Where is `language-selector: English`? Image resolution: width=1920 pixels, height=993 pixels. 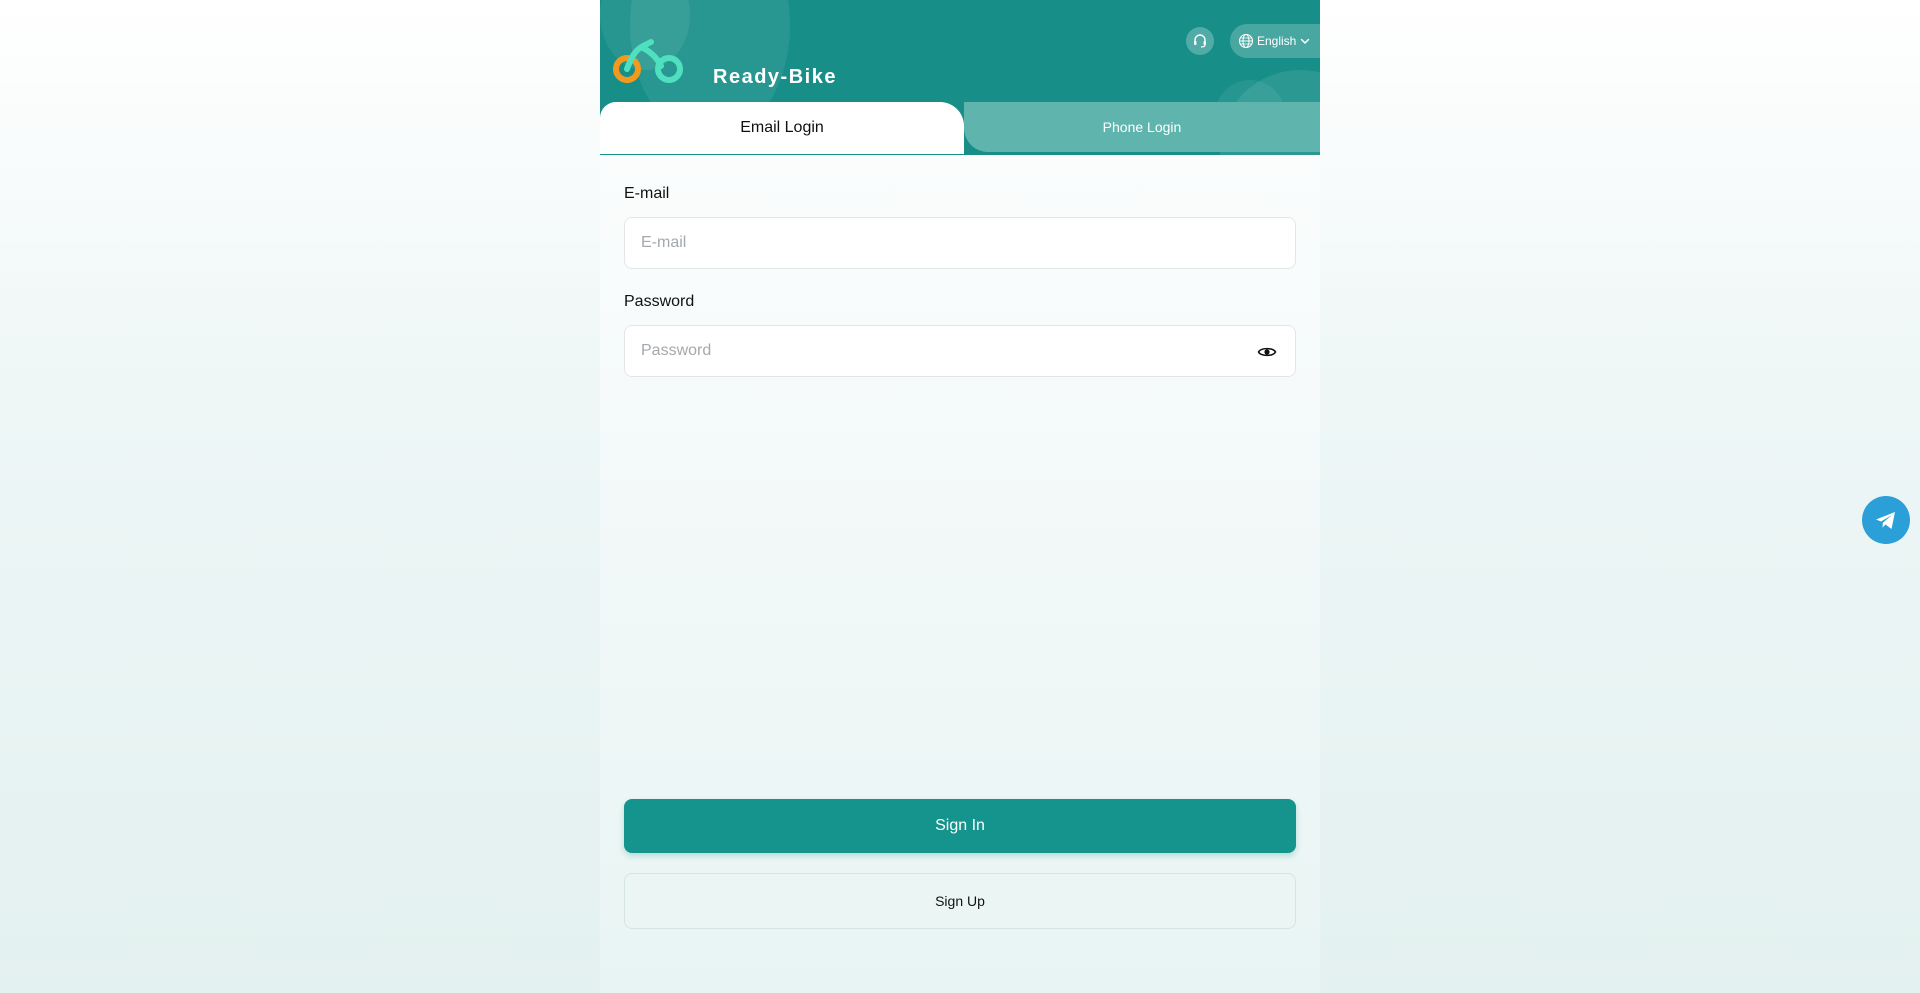
language-selector: English is located at coordinates (1275, 41).